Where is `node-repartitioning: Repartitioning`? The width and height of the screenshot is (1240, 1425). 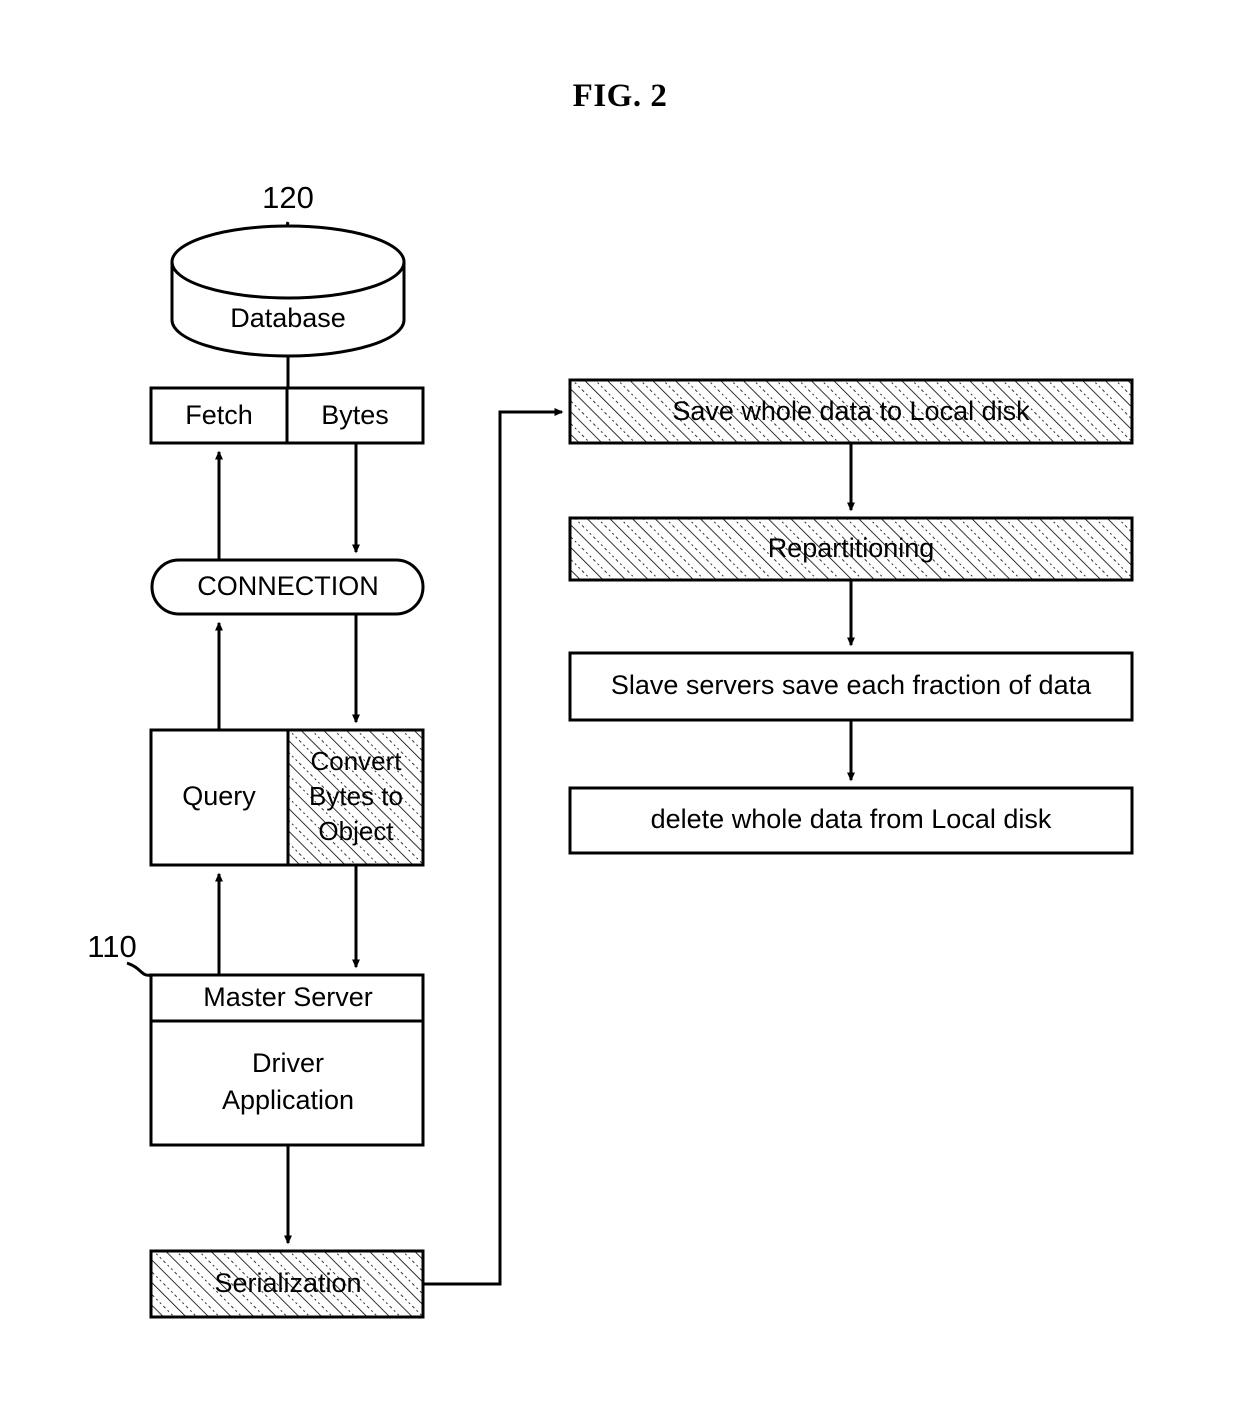
node-repartitioning: Repartitioning is located at coordinates (851, 549).